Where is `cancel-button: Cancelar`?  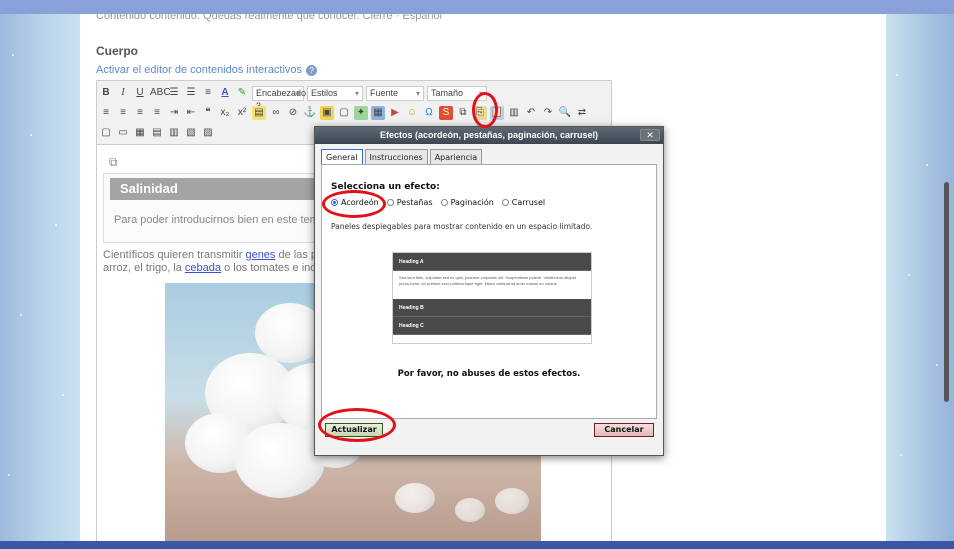
cancel-button: Cancelar is located at coordinates (624, 430).